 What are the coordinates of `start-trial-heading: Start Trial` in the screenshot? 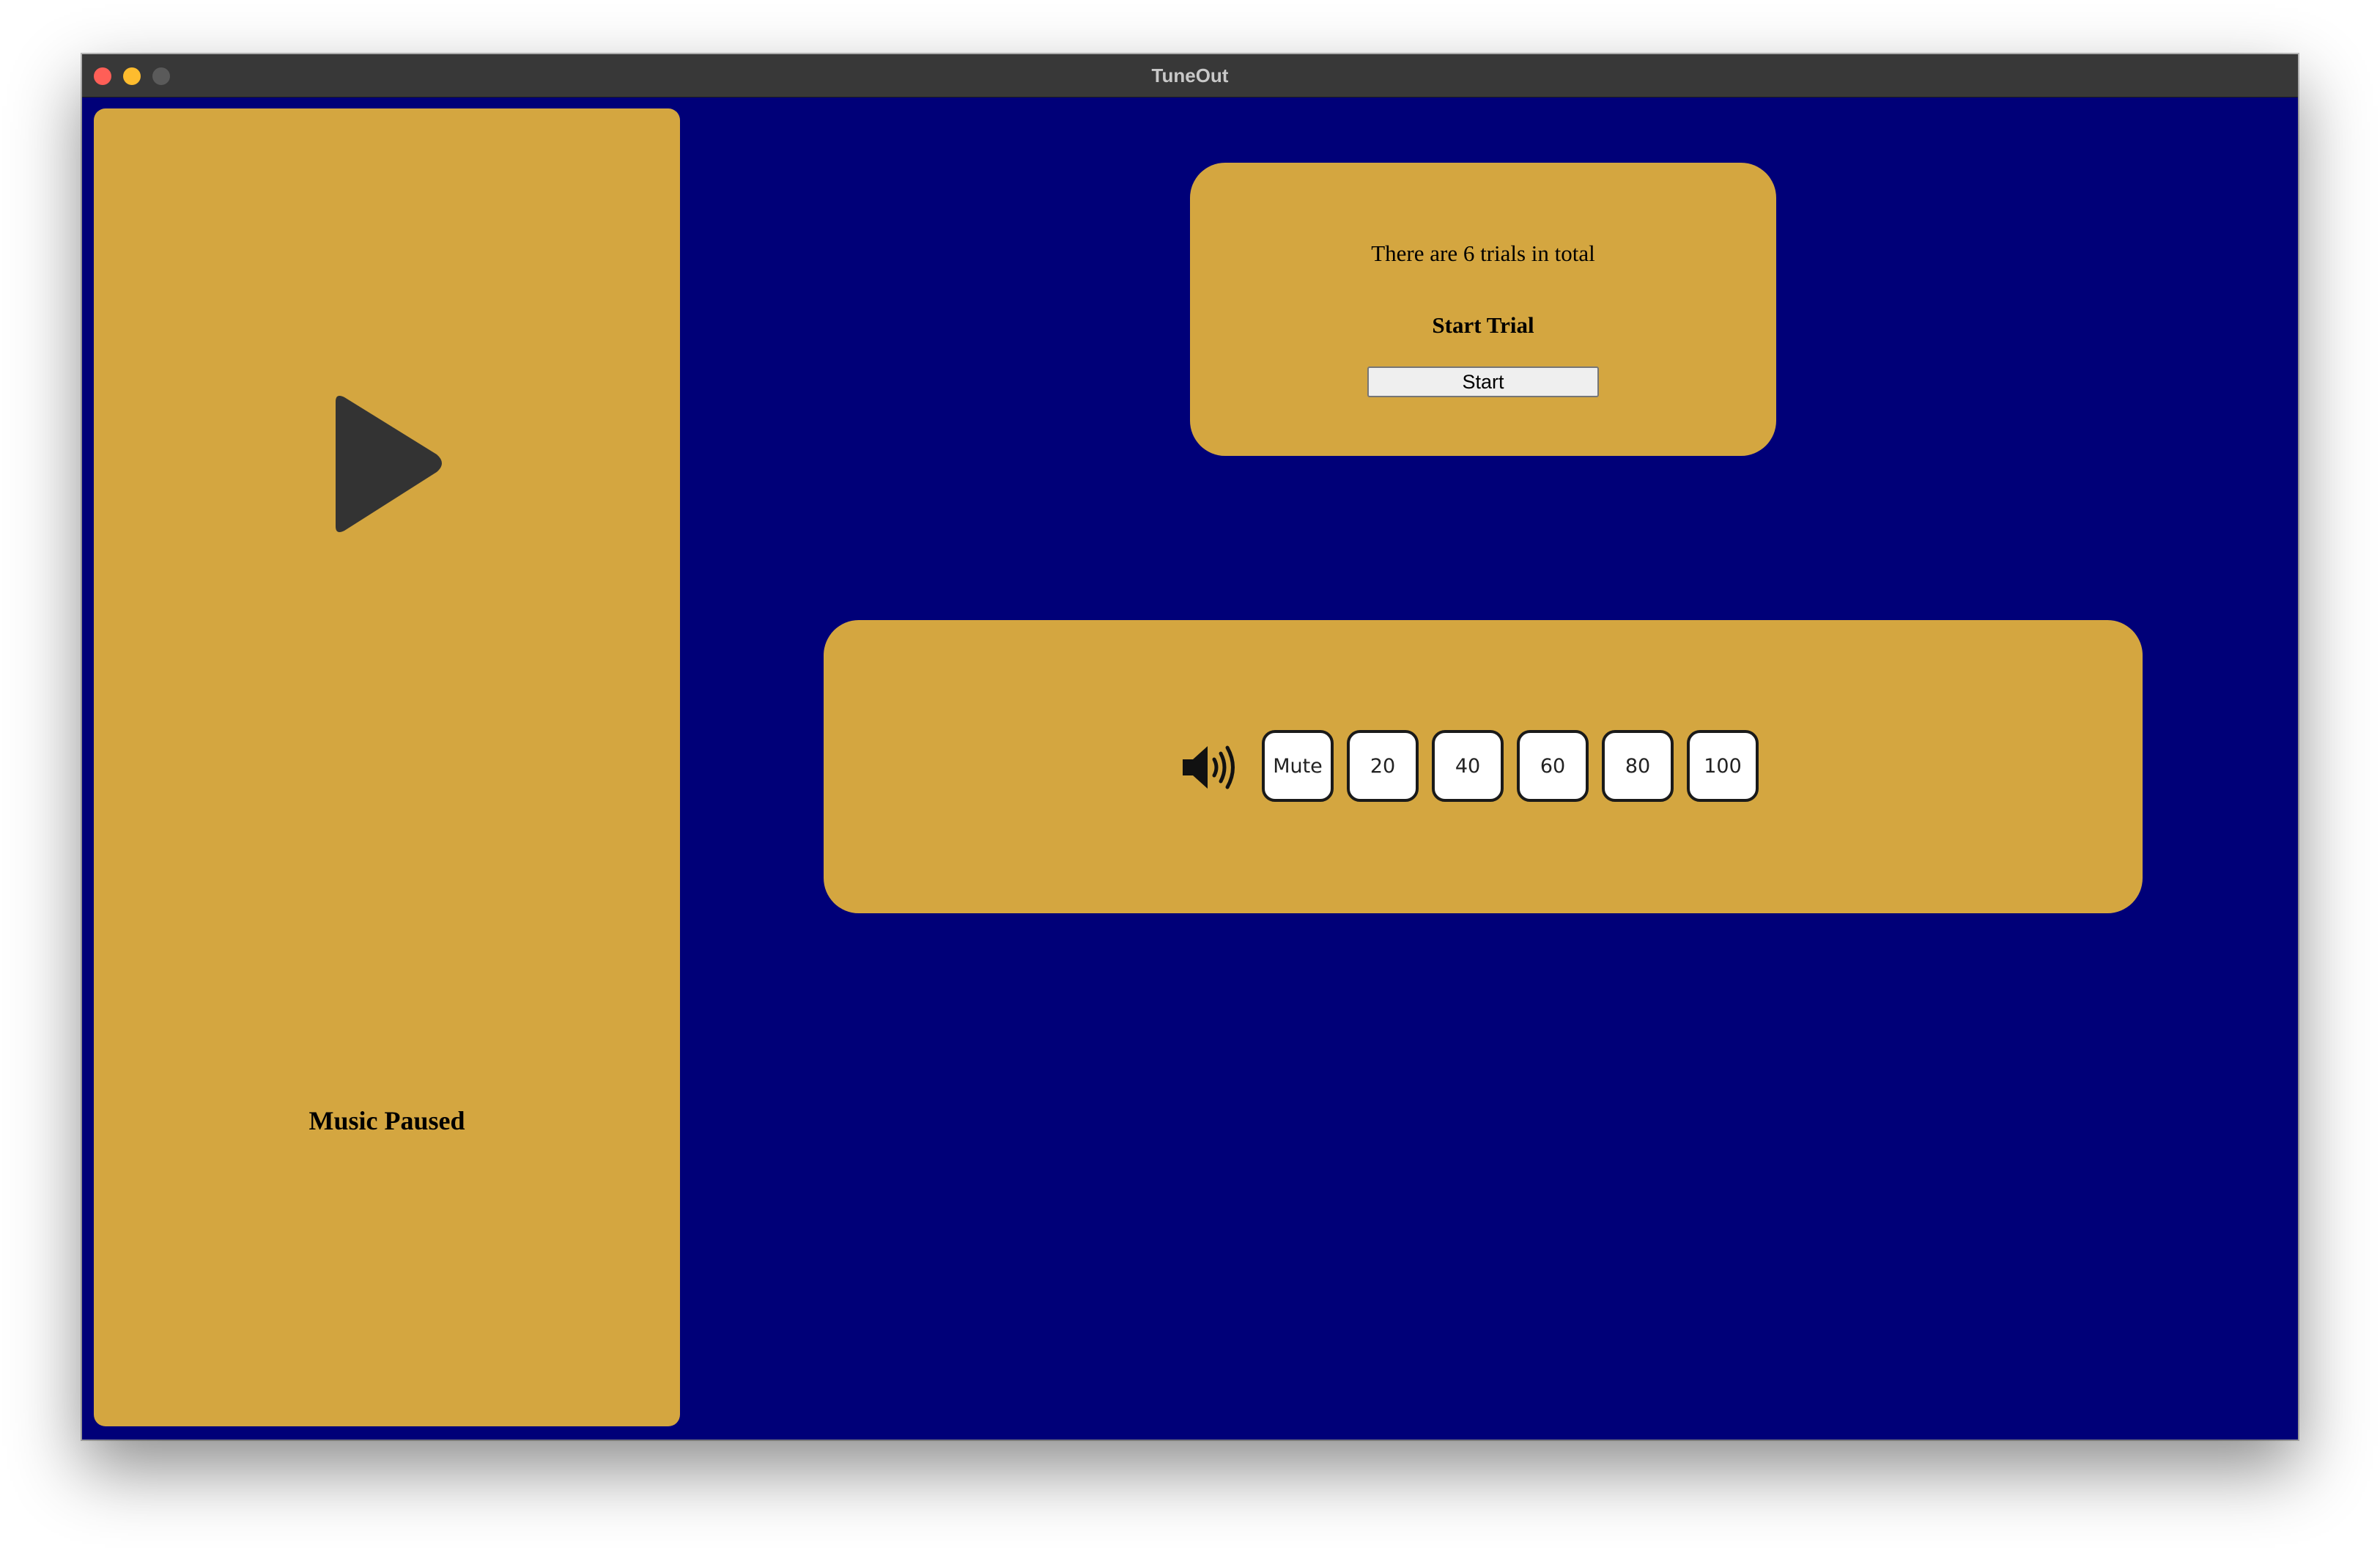 It's located at (1483, 325).